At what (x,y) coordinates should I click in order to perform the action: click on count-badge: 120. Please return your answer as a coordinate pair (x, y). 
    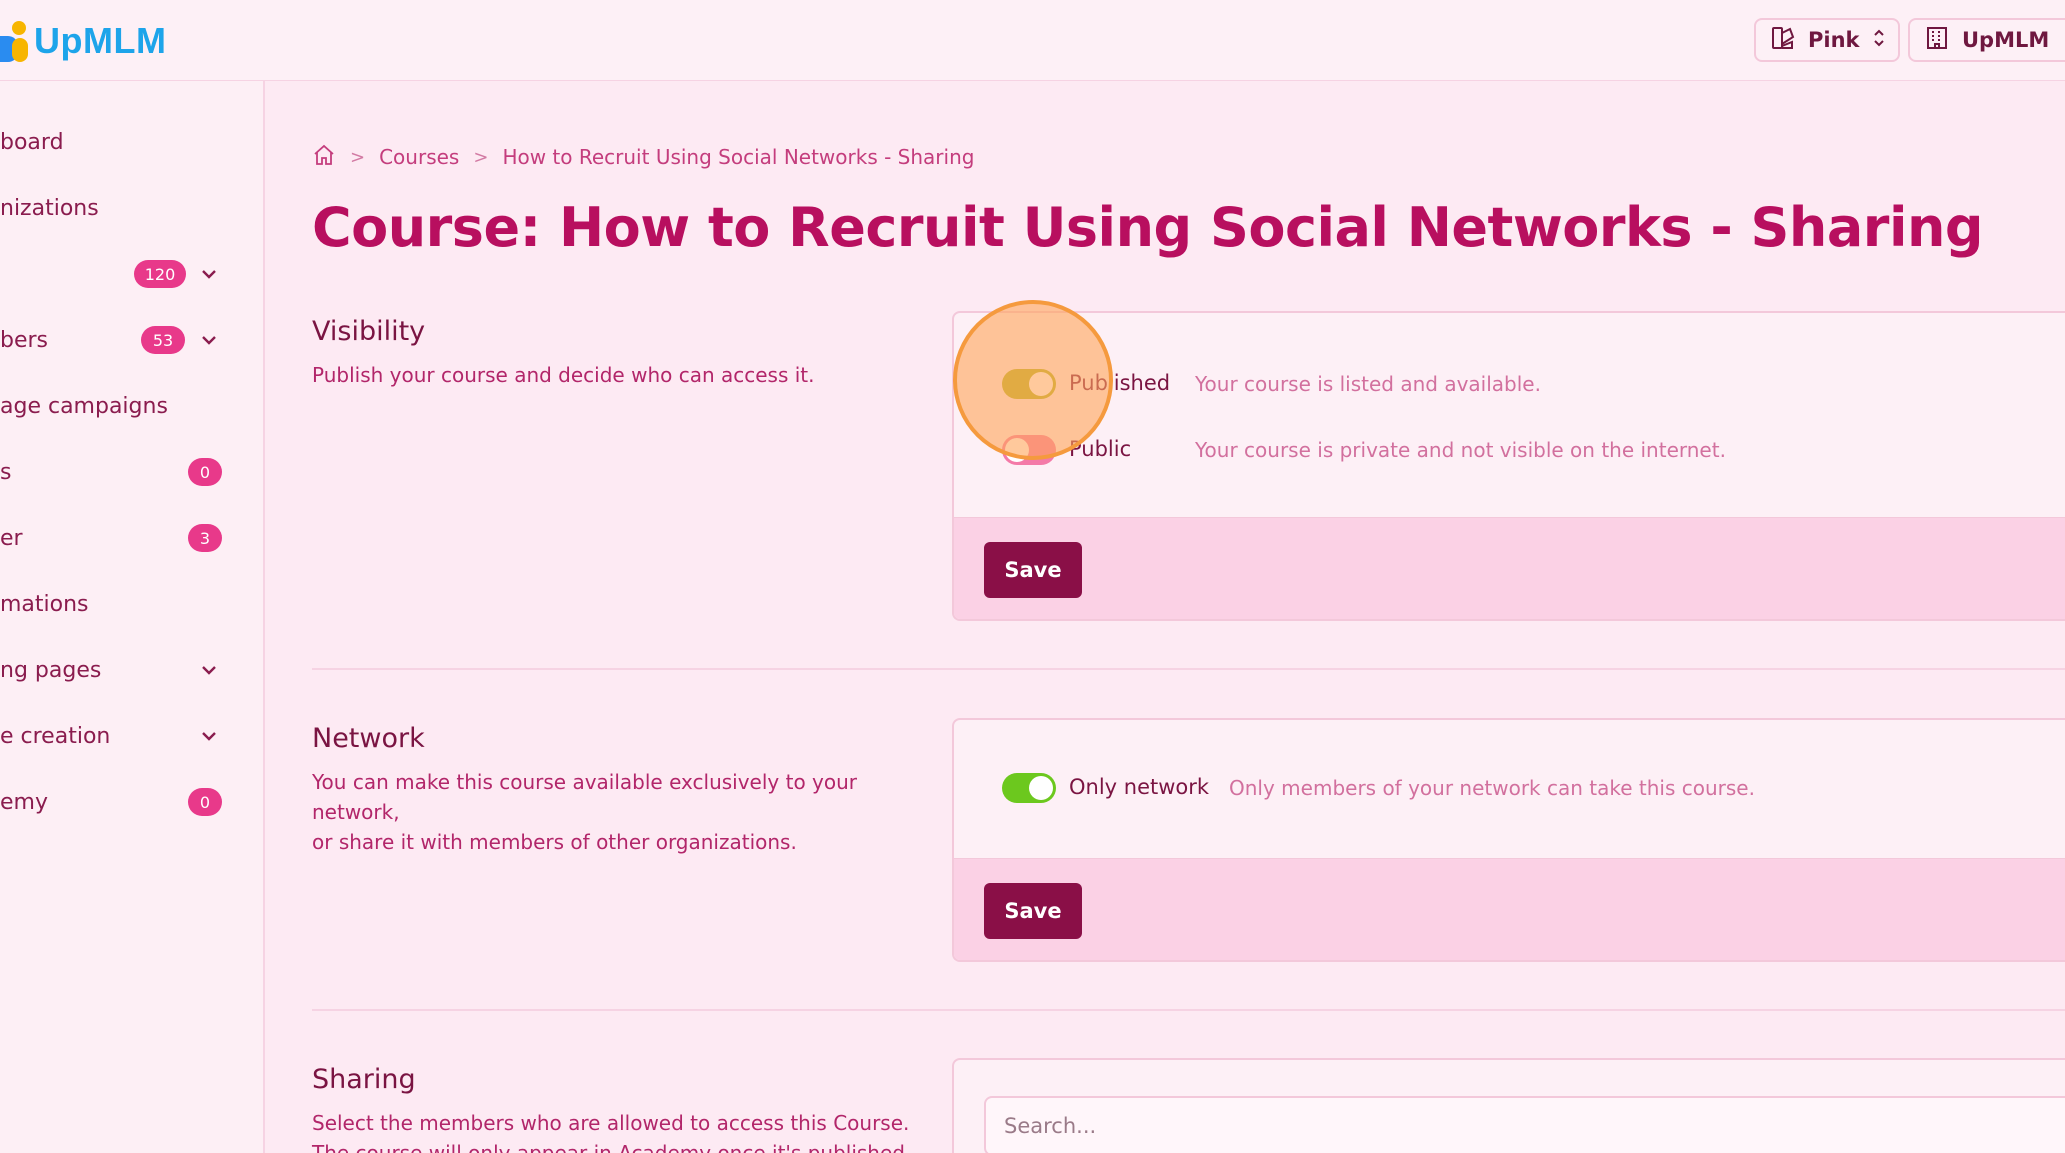
    Looking at the image, I should click on (160, 274).